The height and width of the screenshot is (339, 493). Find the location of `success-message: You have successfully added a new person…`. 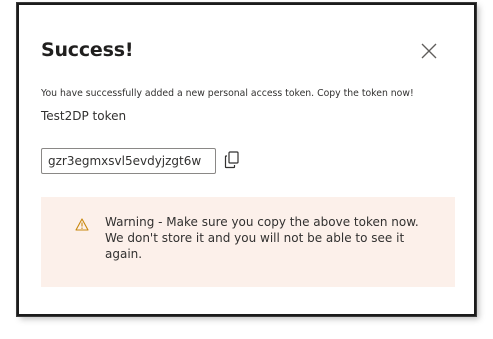

success-message: You have successfully added a new person… is located at coordinates (227, 93).